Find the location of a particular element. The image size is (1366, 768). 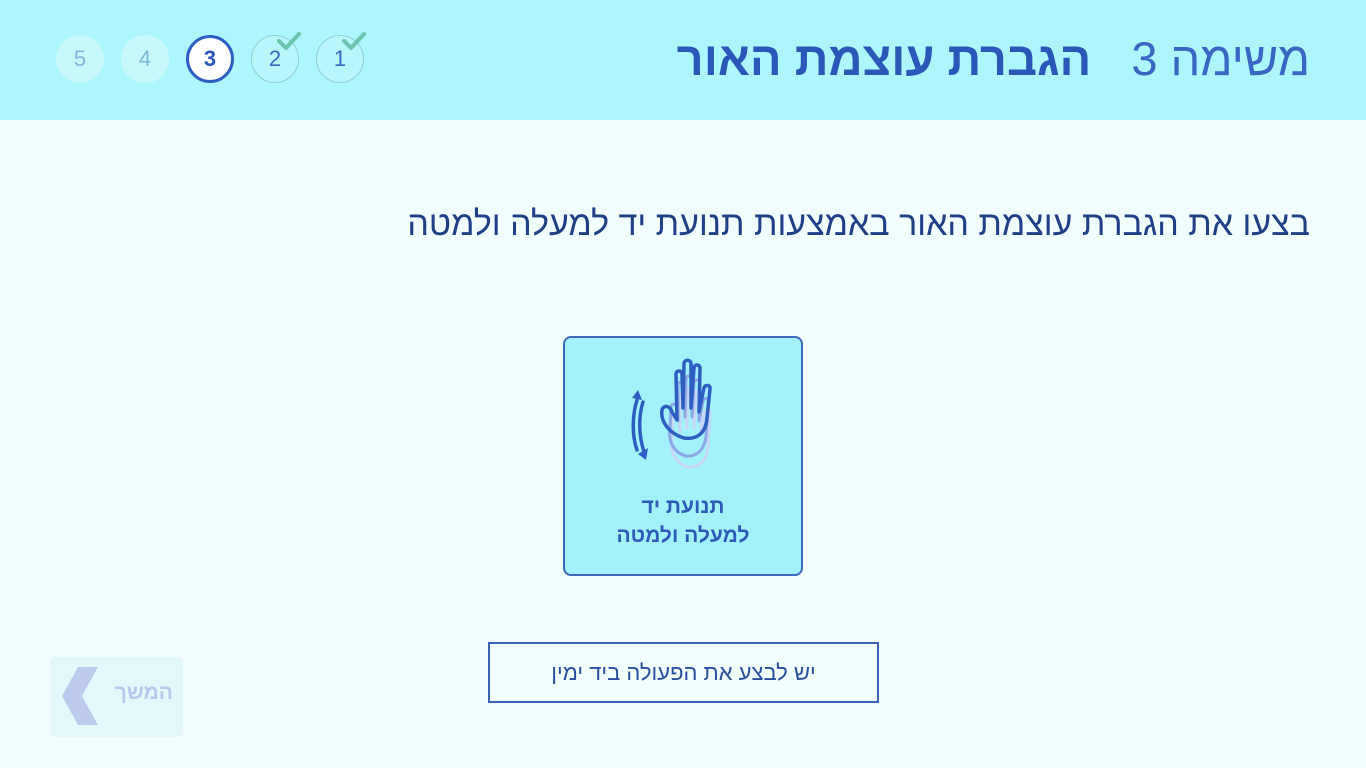

right-hand-hint: יש לבצע את הפעולה ביד ימין is located at coordinates (683, 672).